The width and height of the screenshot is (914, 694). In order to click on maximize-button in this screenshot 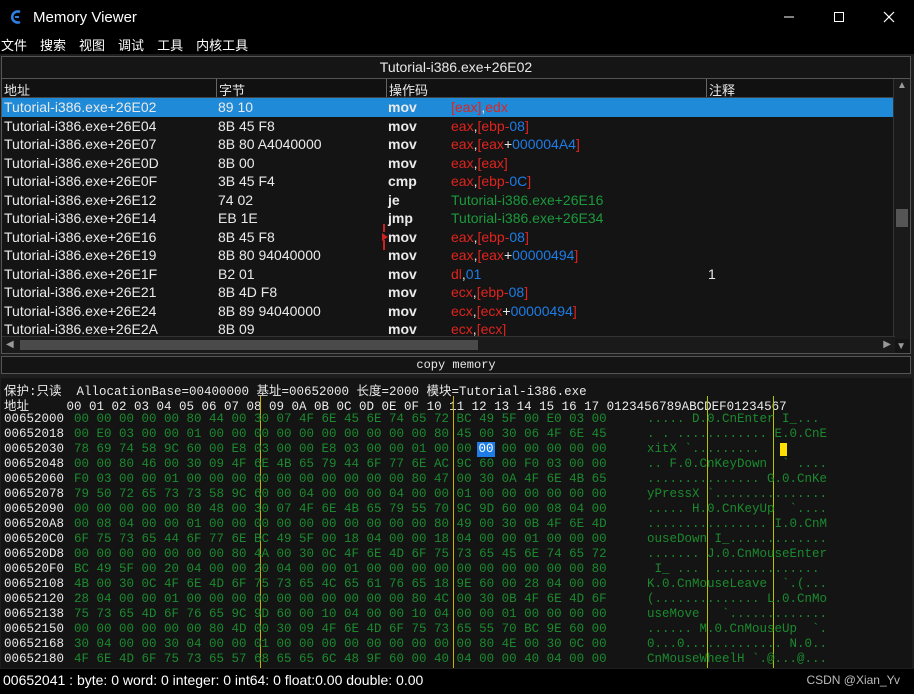, I will do `click(839, 17)`.